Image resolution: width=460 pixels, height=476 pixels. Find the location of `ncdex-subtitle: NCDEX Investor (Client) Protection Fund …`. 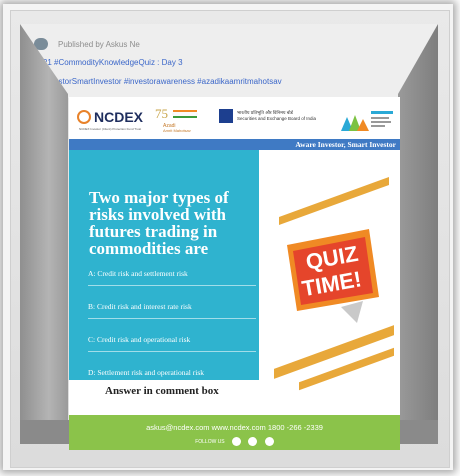

ncdex-subtitle: NCDEX Investor (Client) Protection Fund … is located at coordinates (110, 129).